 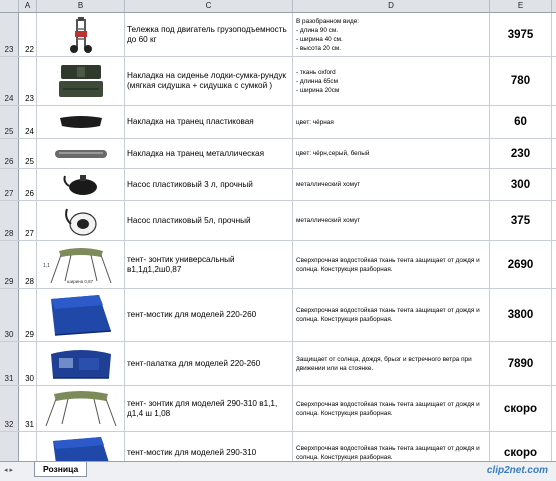 I want to click on cell-image: 1,1 ширина 0,87, so click(x=81, y=264).